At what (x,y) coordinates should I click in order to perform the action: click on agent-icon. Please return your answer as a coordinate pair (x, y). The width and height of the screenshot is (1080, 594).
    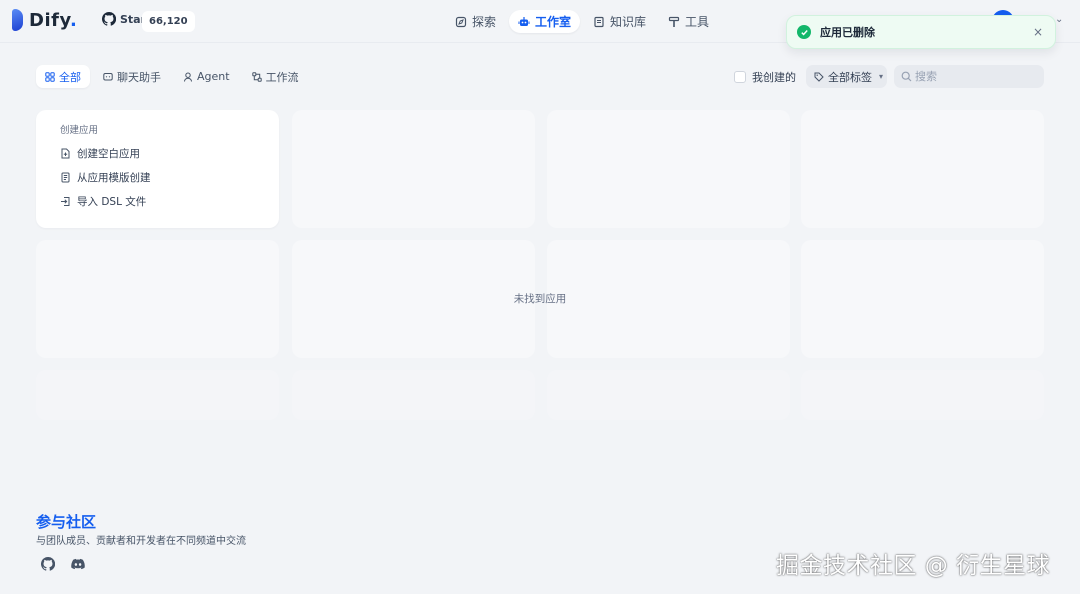
    Looking at the image, I should click on (188, 77).